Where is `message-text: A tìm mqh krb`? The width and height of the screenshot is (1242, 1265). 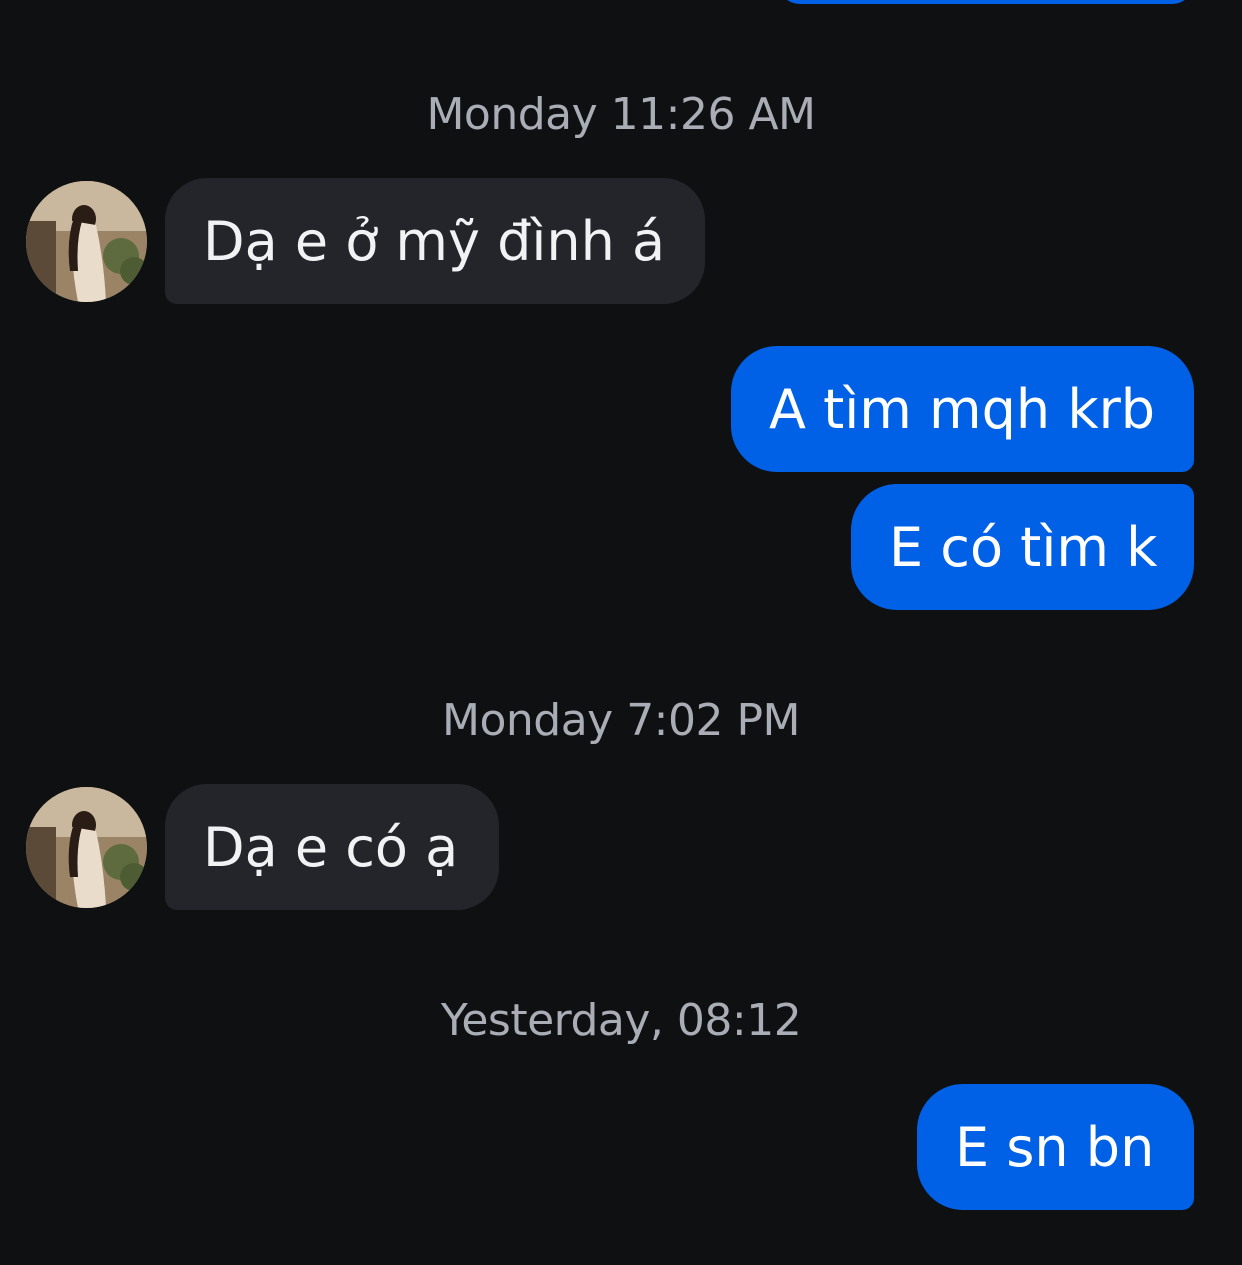
message-text: A tìm mqh krb is located at coordinates (962, 409).